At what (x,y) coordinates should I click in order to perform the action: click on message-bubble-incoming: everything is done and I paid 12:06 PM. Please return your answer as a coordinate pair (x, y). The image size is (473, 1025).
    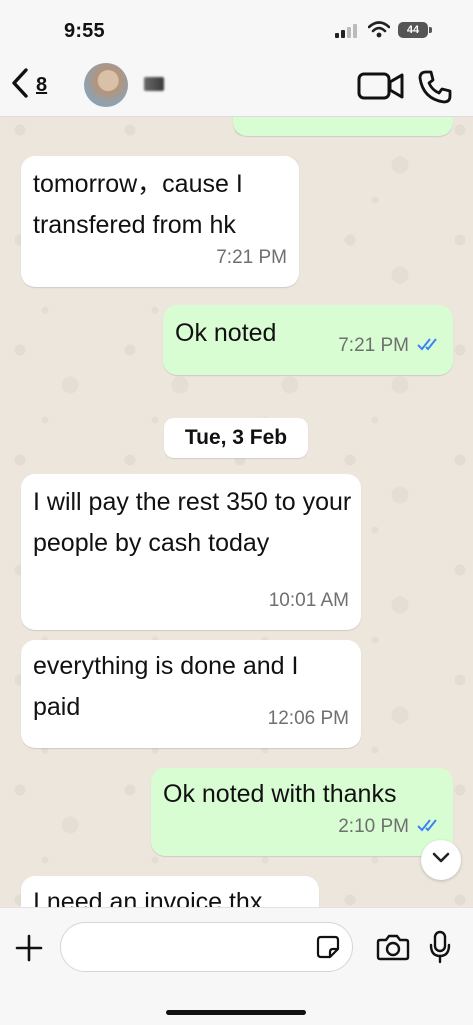
    Looking at the image, I should click on (191, 694).